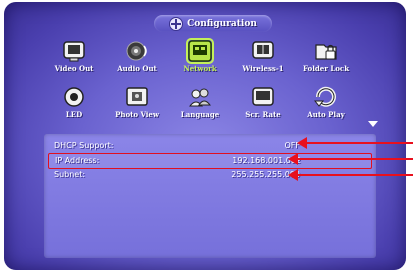 The height and width of the screenshot is (274, 415). I want to click on title-bar: Configuration, so click(213, 23).